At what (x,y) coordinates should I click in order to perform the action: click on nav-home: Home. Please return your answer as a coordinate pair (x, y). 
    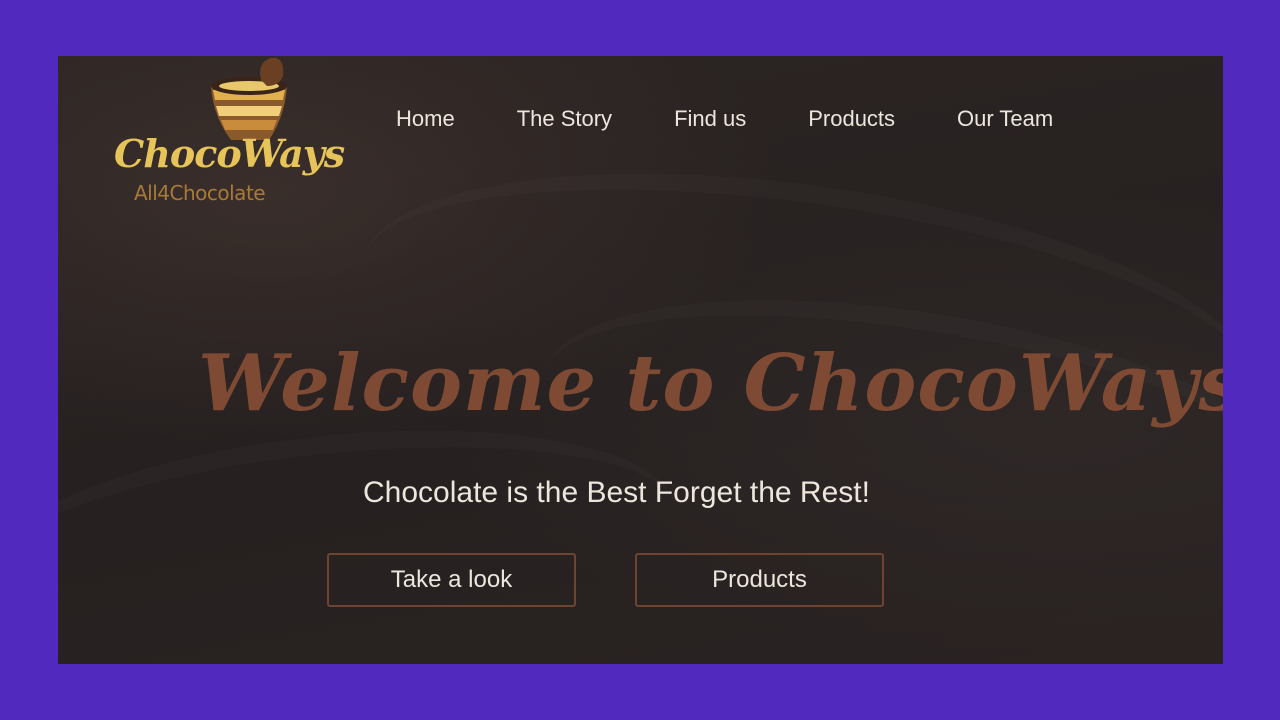
    Looking at the image, I should click on (425, 119).